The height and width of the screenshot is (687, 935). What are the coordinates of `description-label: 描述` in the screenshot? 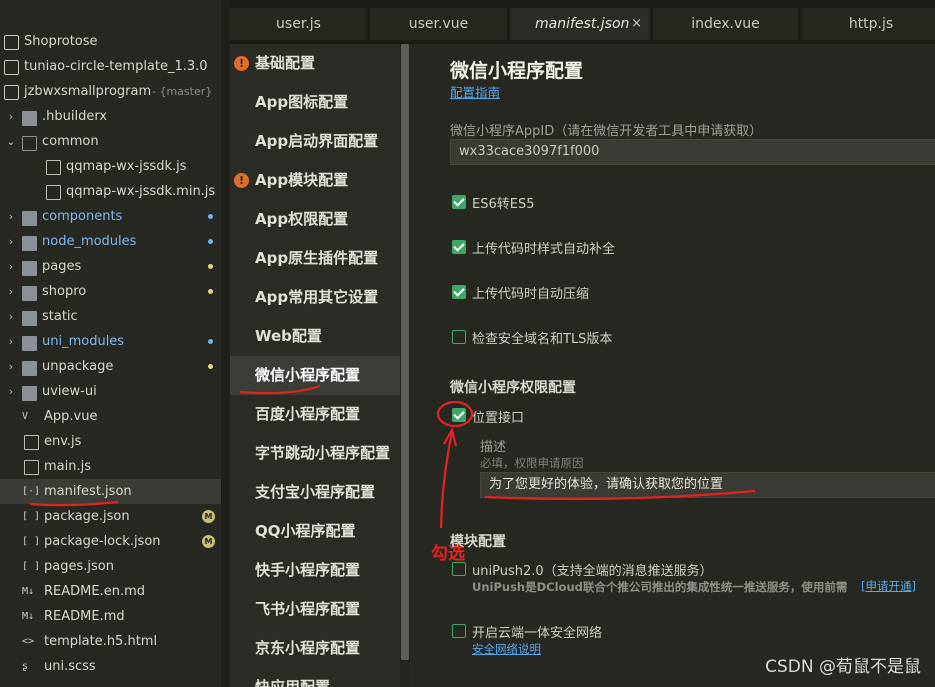 It's located at (493, 447).